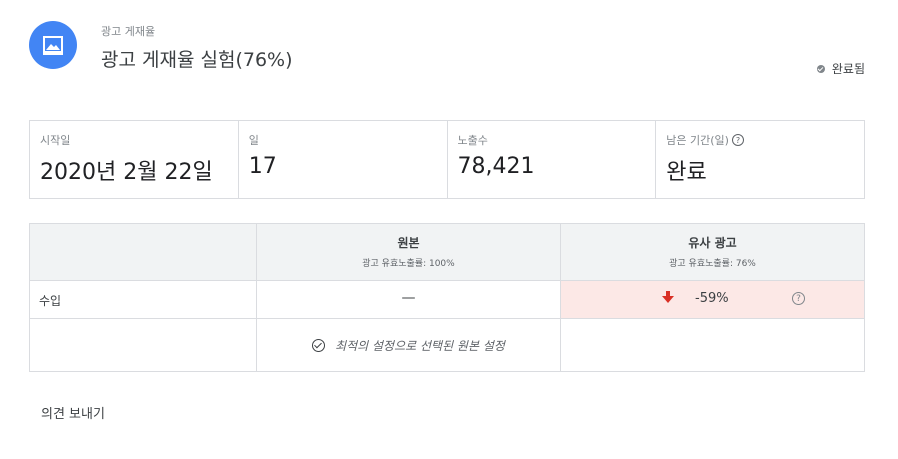 The width and height of the screenshot is (898, 459). I want to click on stat-label: 남은 기간(일), so click(697, 140).